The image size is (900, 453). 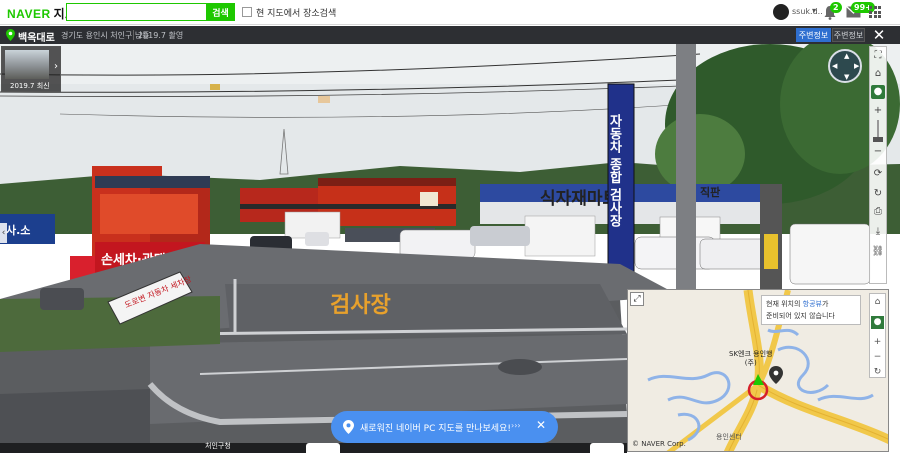 I want to click on direct-sale-sign: 직판, so click(x=710, y=192).